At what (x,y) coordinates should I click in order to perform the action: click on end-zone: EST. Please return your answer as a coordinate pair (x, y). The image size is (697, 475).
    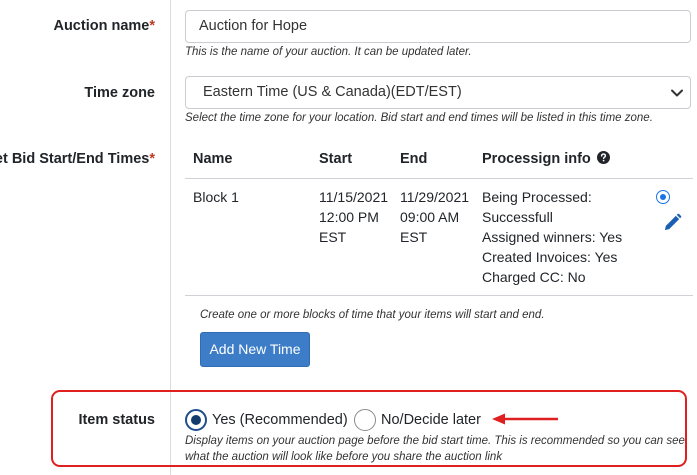
    Looking at the image, I should click on (414, 237).